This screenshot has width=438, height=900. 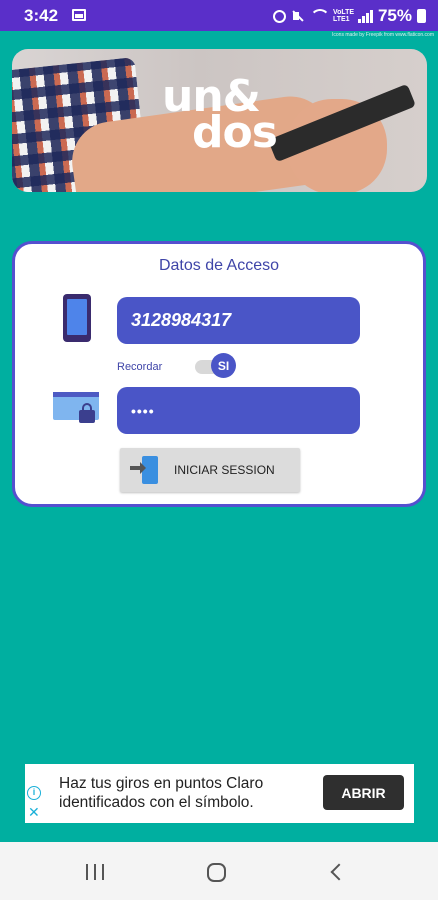 What do you see at coordinates (223, 365) in the screenshot?
I see `toggle-knob: SI` at bounding box center [223, 365].